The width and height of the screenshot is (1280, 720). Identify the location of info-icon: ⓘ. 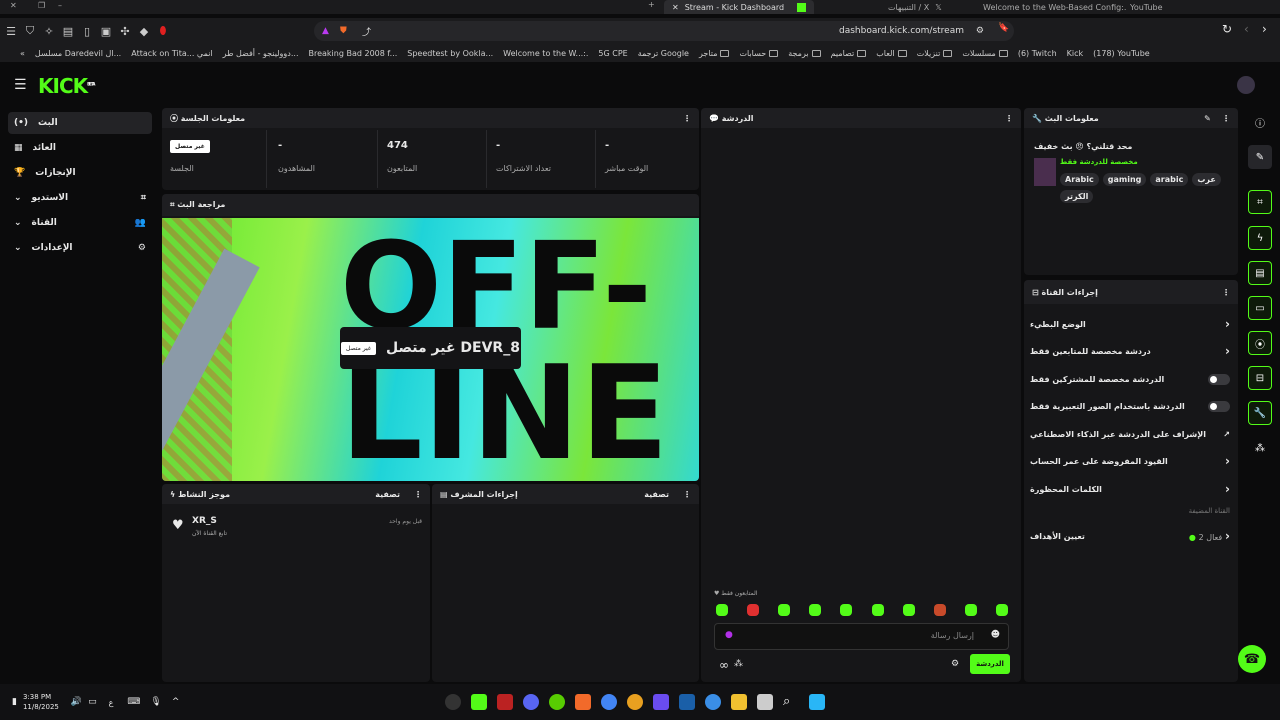
(1260, 122).